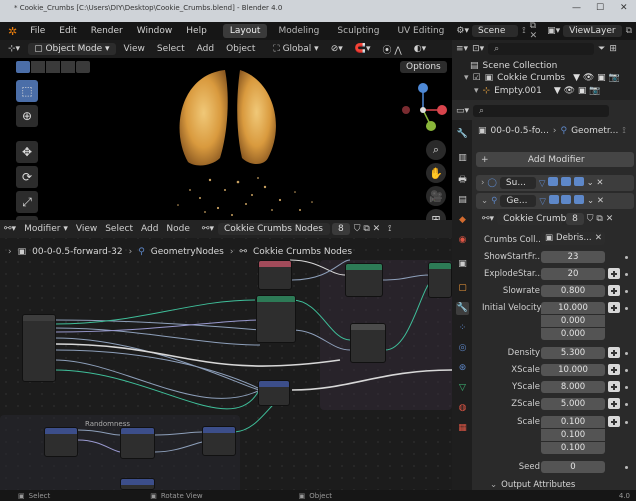  Describe the element at coordinates (436, 173) in the screenshot. I see `pan-hand-icon: ✋` at that location.